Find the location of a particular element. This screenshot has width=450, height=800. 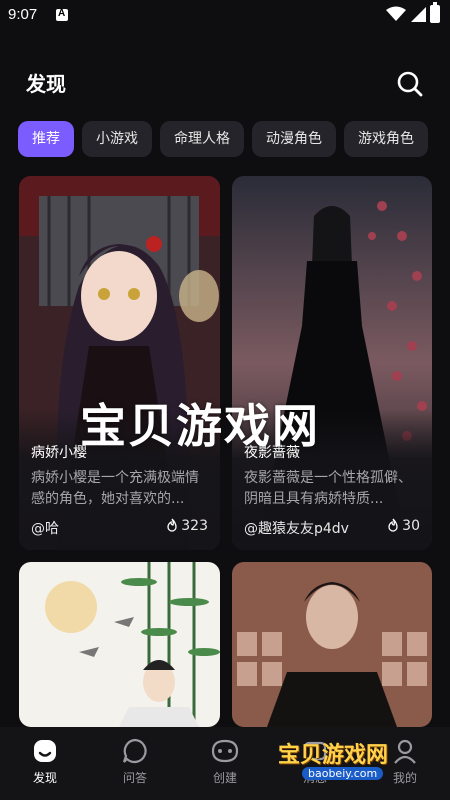

card-likes: 323 is located at coordinates (187, 526).